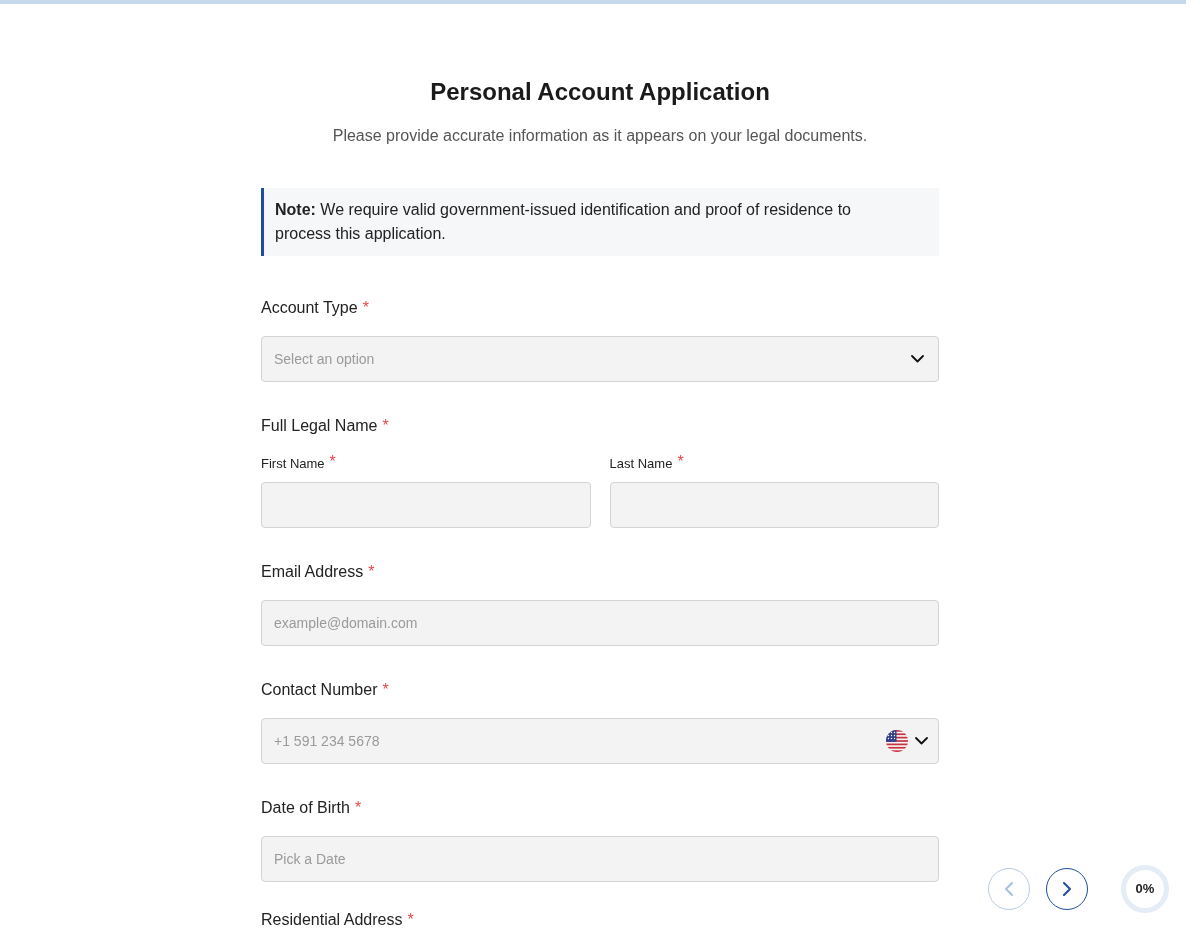  What do you see at coordinates (600, 741) in the screenshot?
I see `phone-field: +1 591 234 5678` at bounding box center [600, 741].